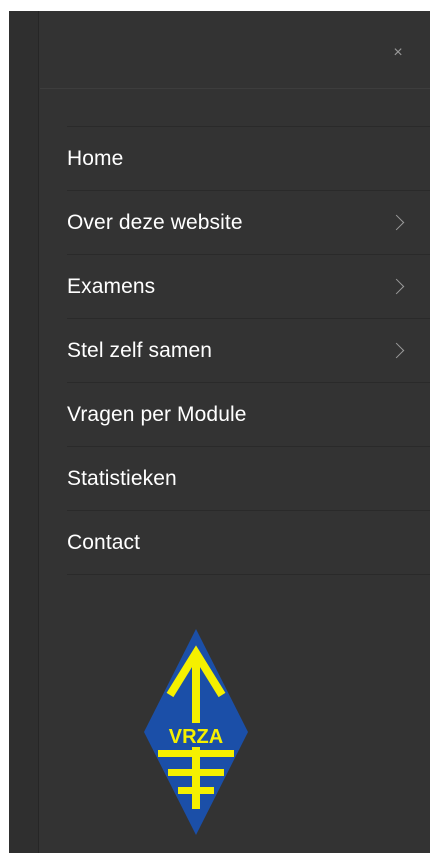 The width and height of the screenshot is (430, 853). Describe the element at coordinates (248, 543) in the screenshot. I see `menu-item-contact: Contact` at that location.